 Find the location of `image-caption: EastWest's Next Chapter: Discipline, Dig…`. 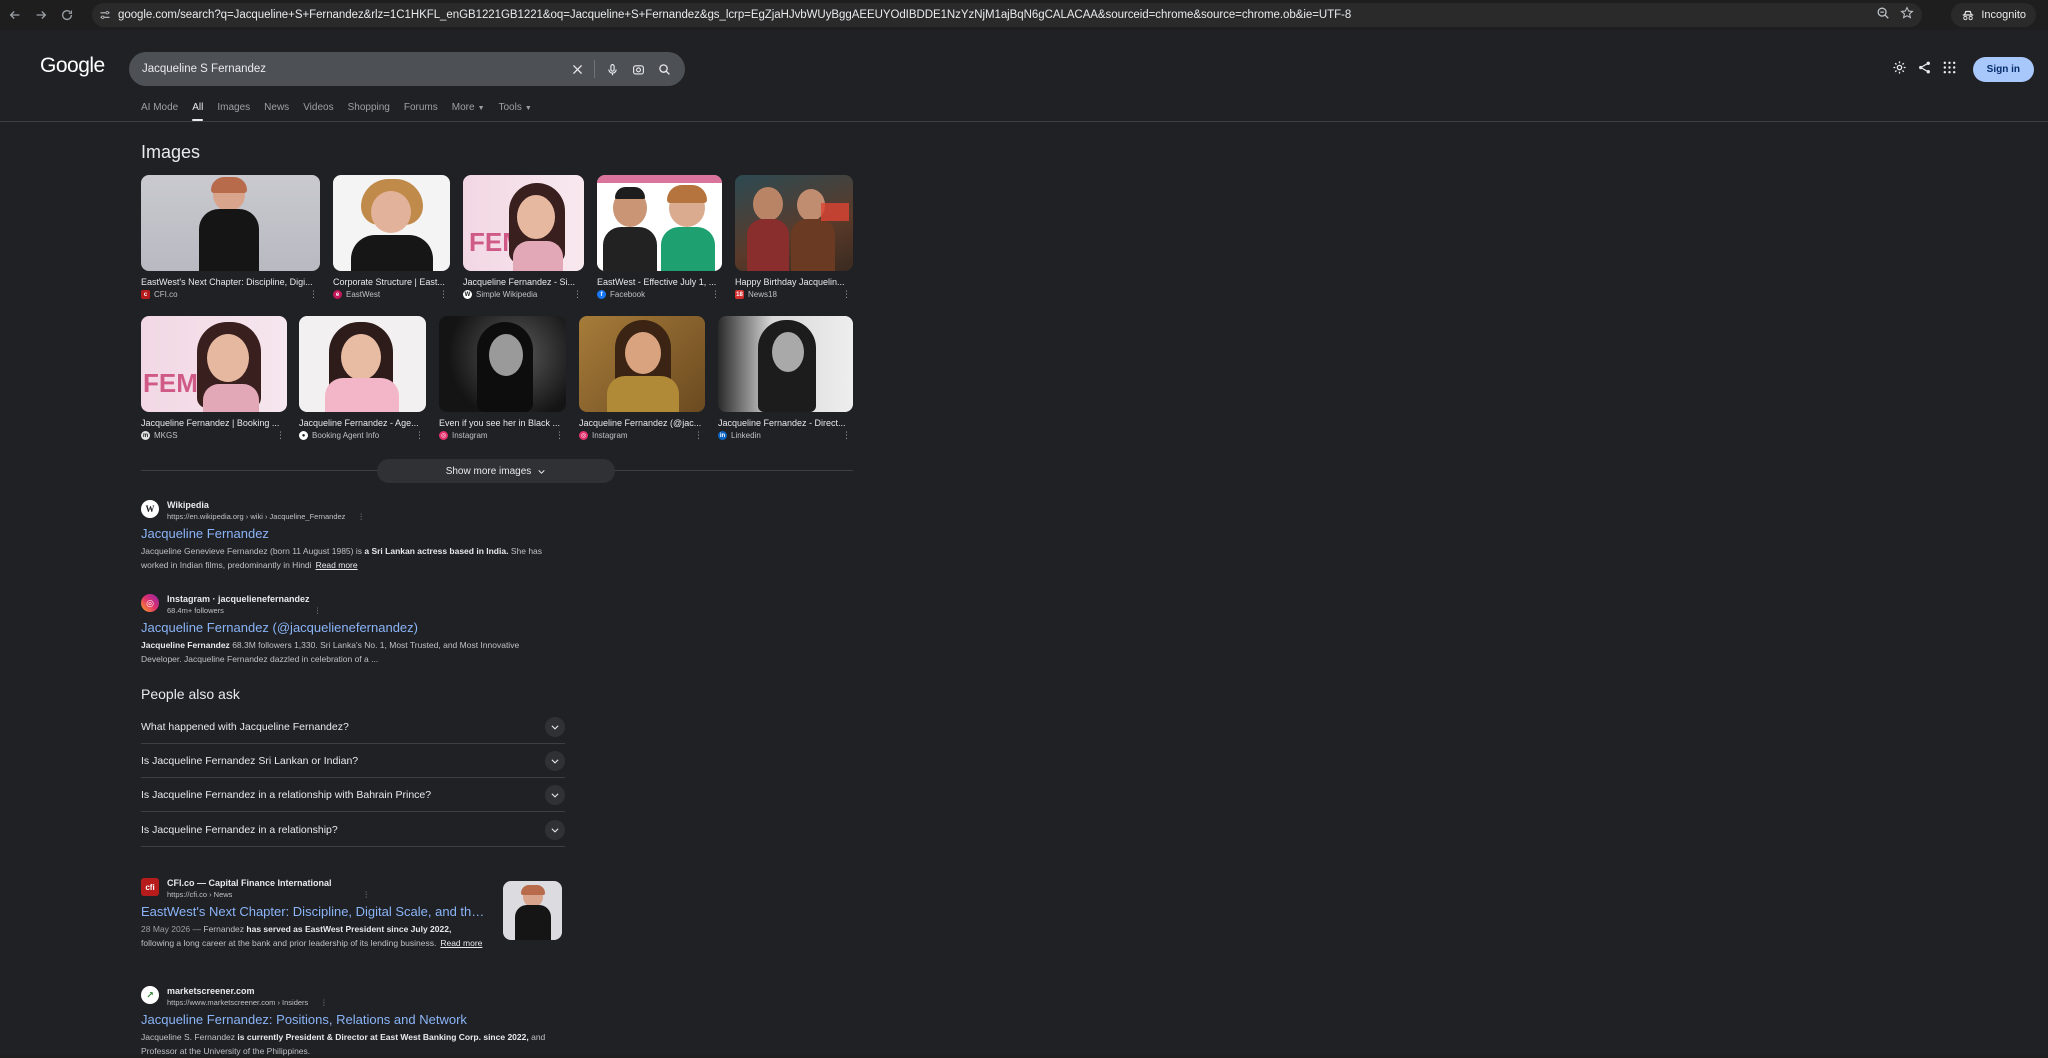

image-caption: EastWest's Next Chapter: Discipline, Dig… is located at coordinates (230, 282).